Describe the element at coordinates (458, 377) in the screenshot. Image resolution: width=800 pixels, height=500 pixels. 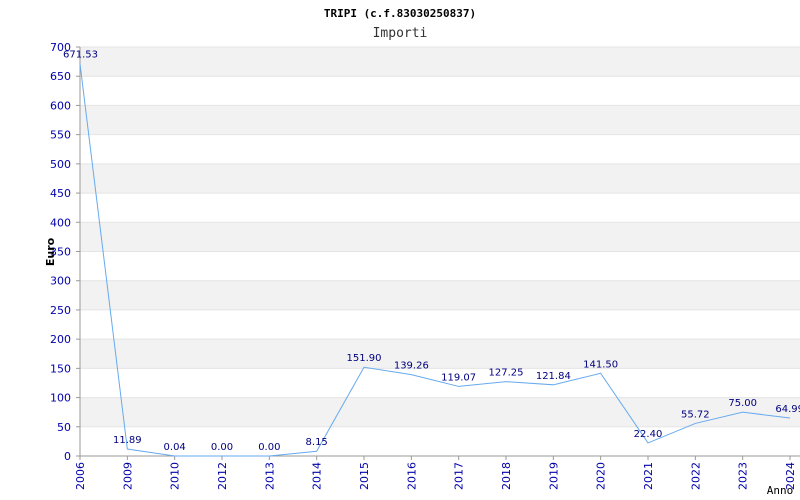
I see `data-label: 119.07` at that location.